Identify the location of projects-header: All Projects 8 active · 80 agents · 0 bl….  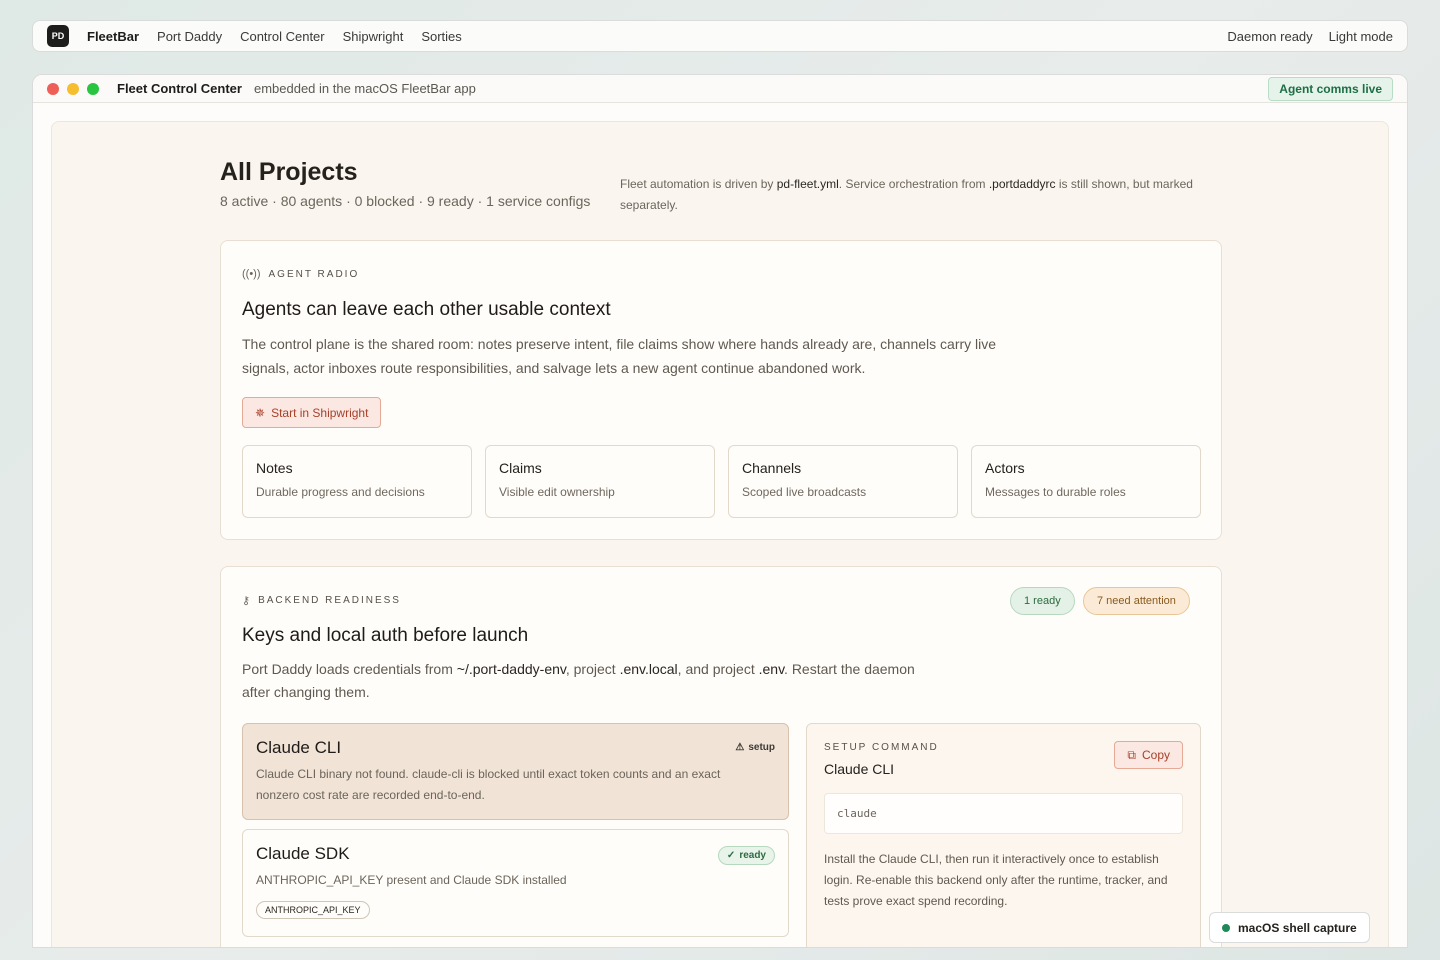
(720, 185).